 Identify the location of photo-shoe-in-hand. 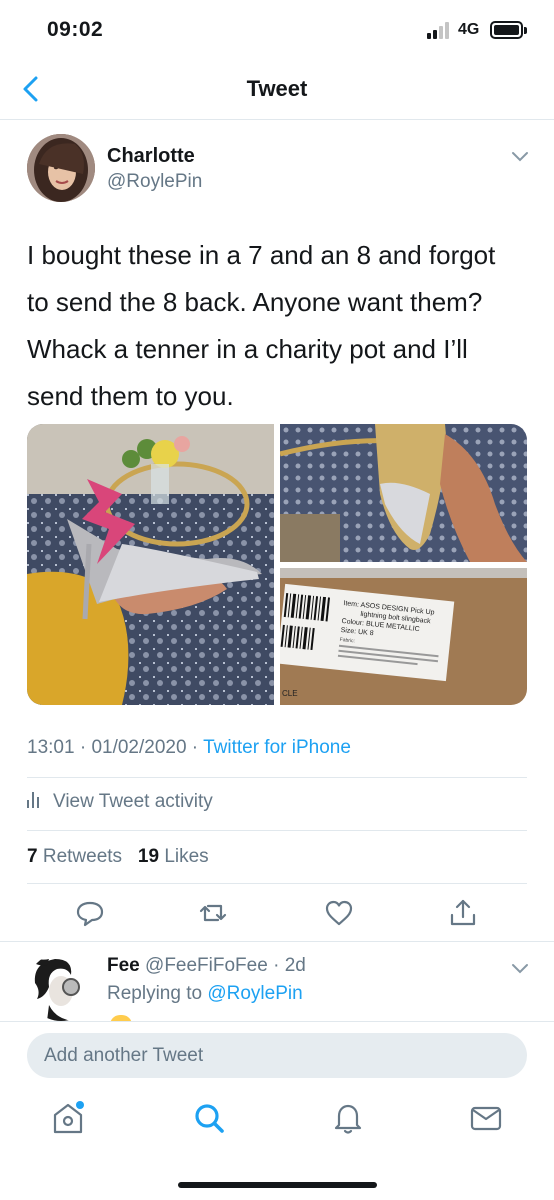
(150, 564).